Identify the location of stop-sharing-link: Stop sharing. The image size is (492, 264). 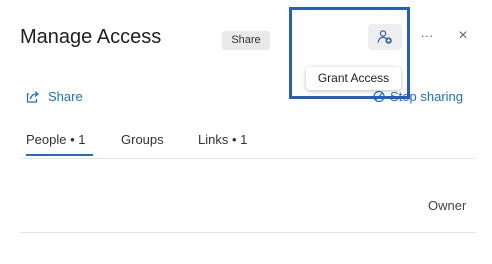
(417, 96).